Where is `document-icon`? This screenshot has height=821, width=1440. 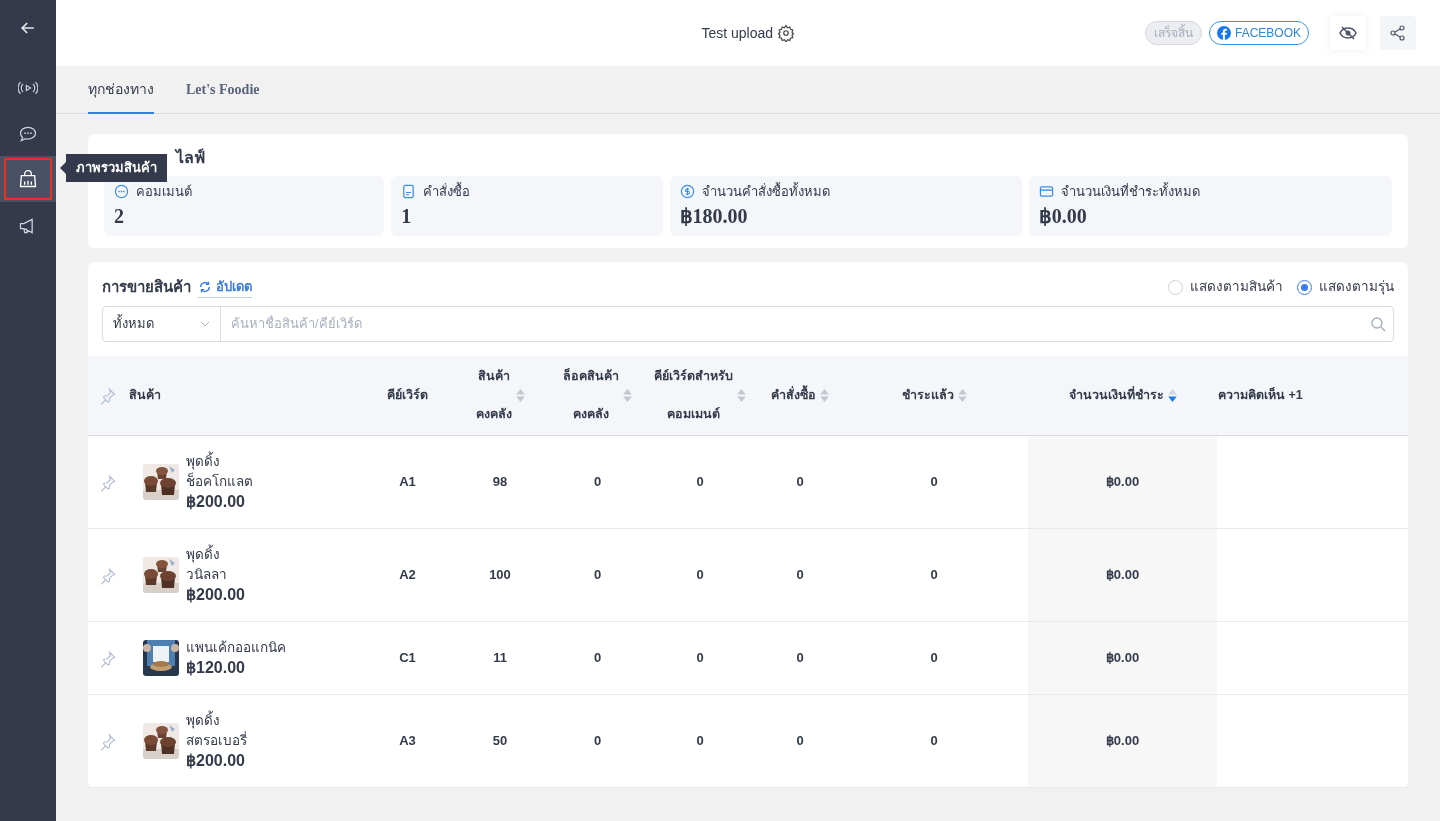
document-icon is located at coordinates (409, 192).